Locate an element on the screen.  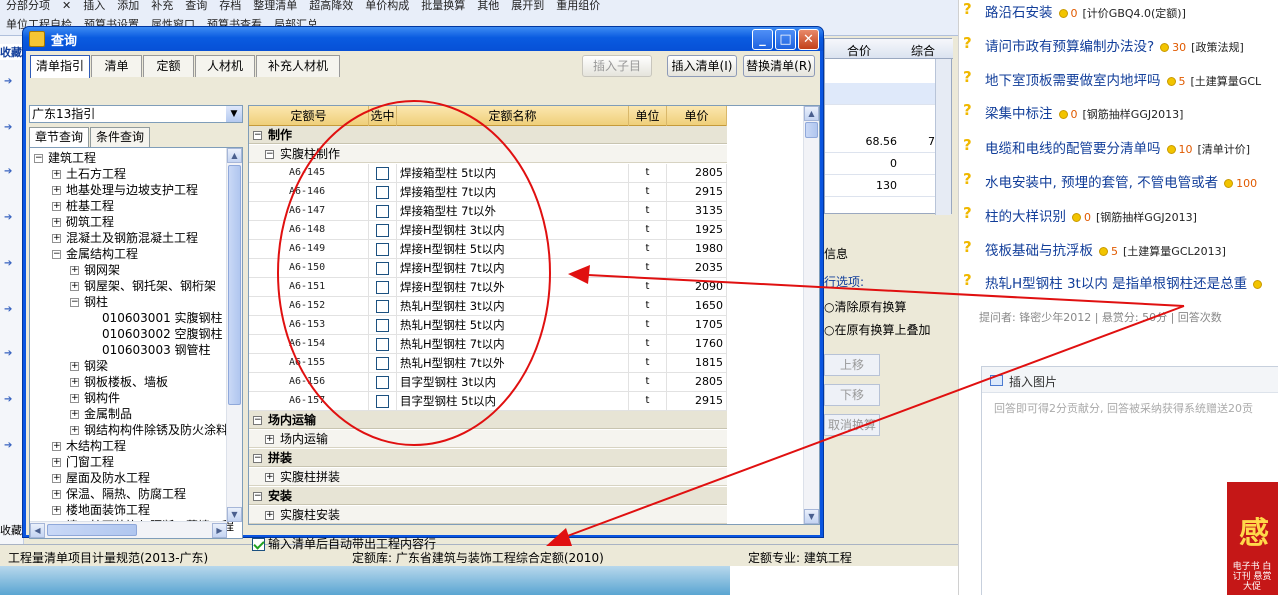
question-tag: [土建算量GCL is located at coordinates (1226, 81).